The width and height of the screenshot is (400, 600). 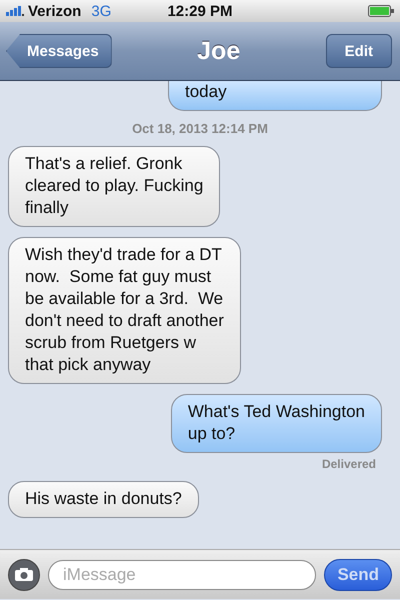 What do you see at coordinates (381, 11) in the screenshot?
I see `battery-icon` at bounding box center [381, 11].